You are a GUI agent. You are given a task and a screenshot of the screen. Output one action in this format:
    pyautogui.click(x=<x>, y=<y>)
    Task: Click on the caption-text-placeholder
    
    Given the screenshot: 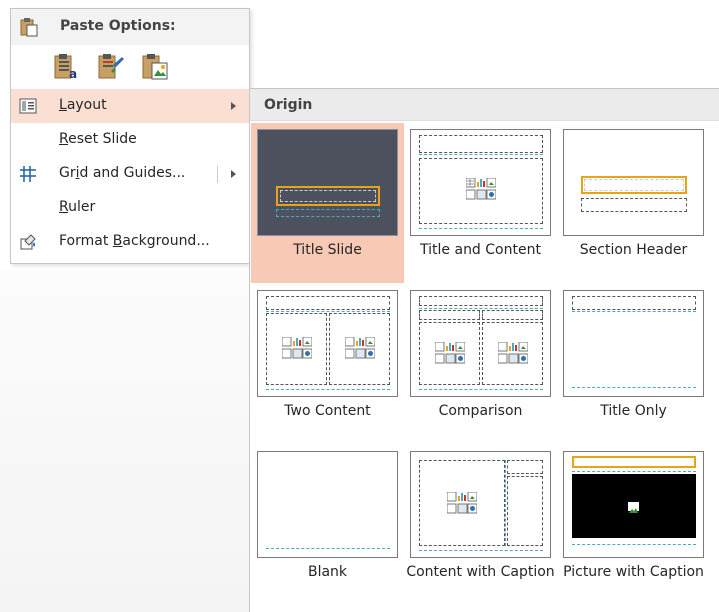 What is the action you would take?
    pyautogui.click(x=525, y=511)
    